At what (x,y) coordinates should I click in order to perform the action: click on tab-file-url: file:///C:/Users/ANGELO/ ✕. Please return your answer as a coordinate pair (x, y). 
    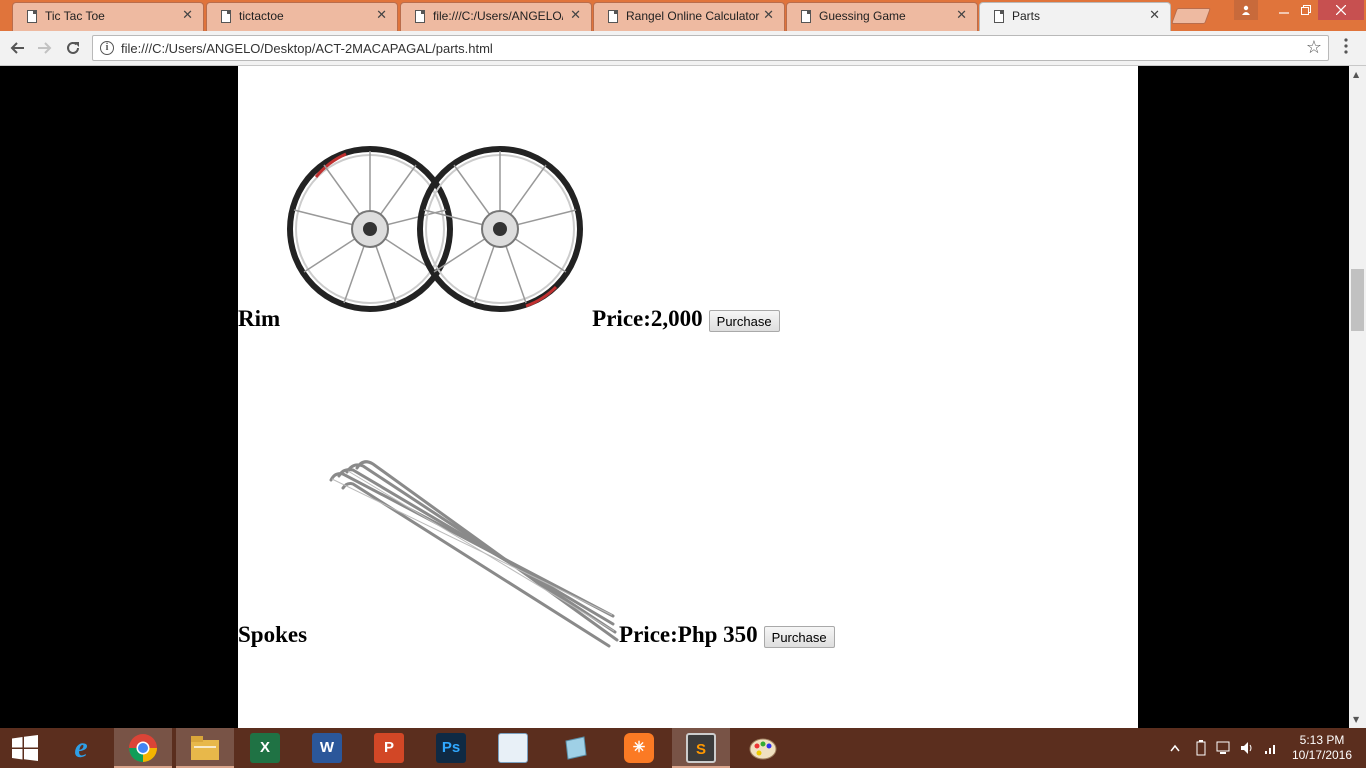
    Looking at the image, I should click on (496, 16).